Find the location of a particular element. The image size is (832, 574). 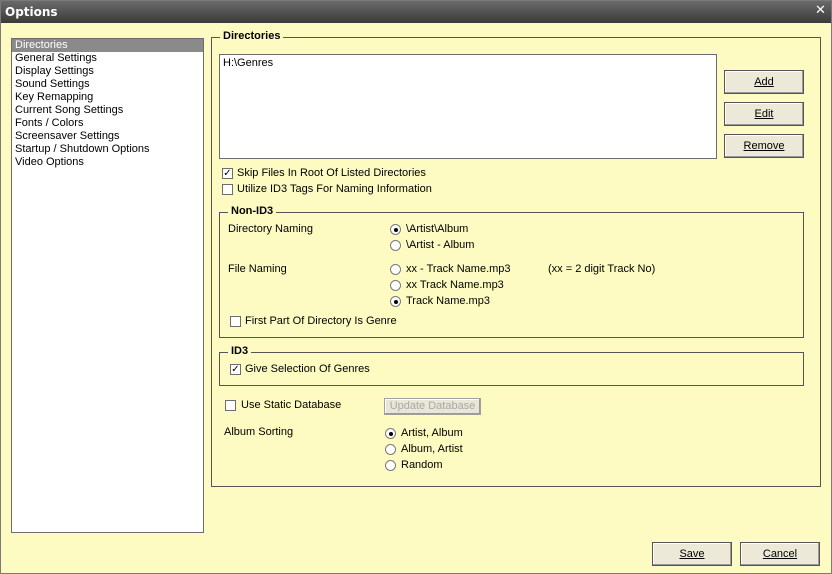

file-naming-option-3-radio is located at coordinates (395, 301).